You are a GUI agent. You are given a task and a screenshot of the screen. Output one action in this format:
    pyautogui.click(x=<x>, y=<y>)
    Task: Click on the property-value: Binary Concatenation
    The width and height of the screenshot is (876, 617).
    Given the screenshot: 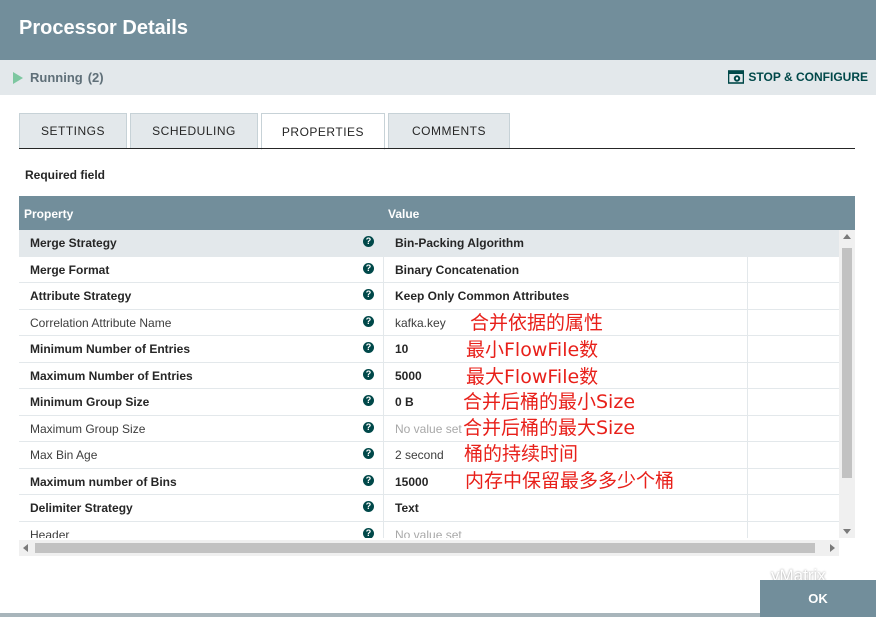 What is the action you would take?
    pyautogui.click(x=457, y=270)
    